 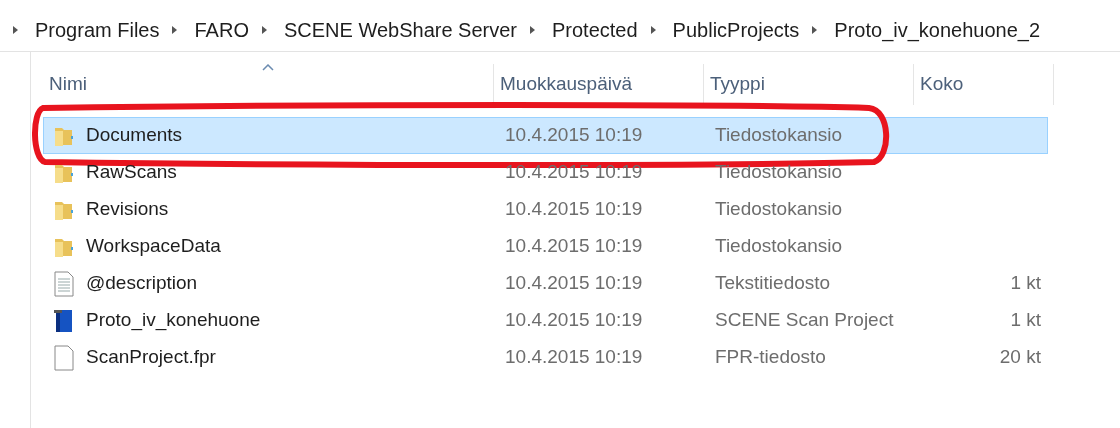 I want to click on column-header: Nimi, so click(x=268, y=84).